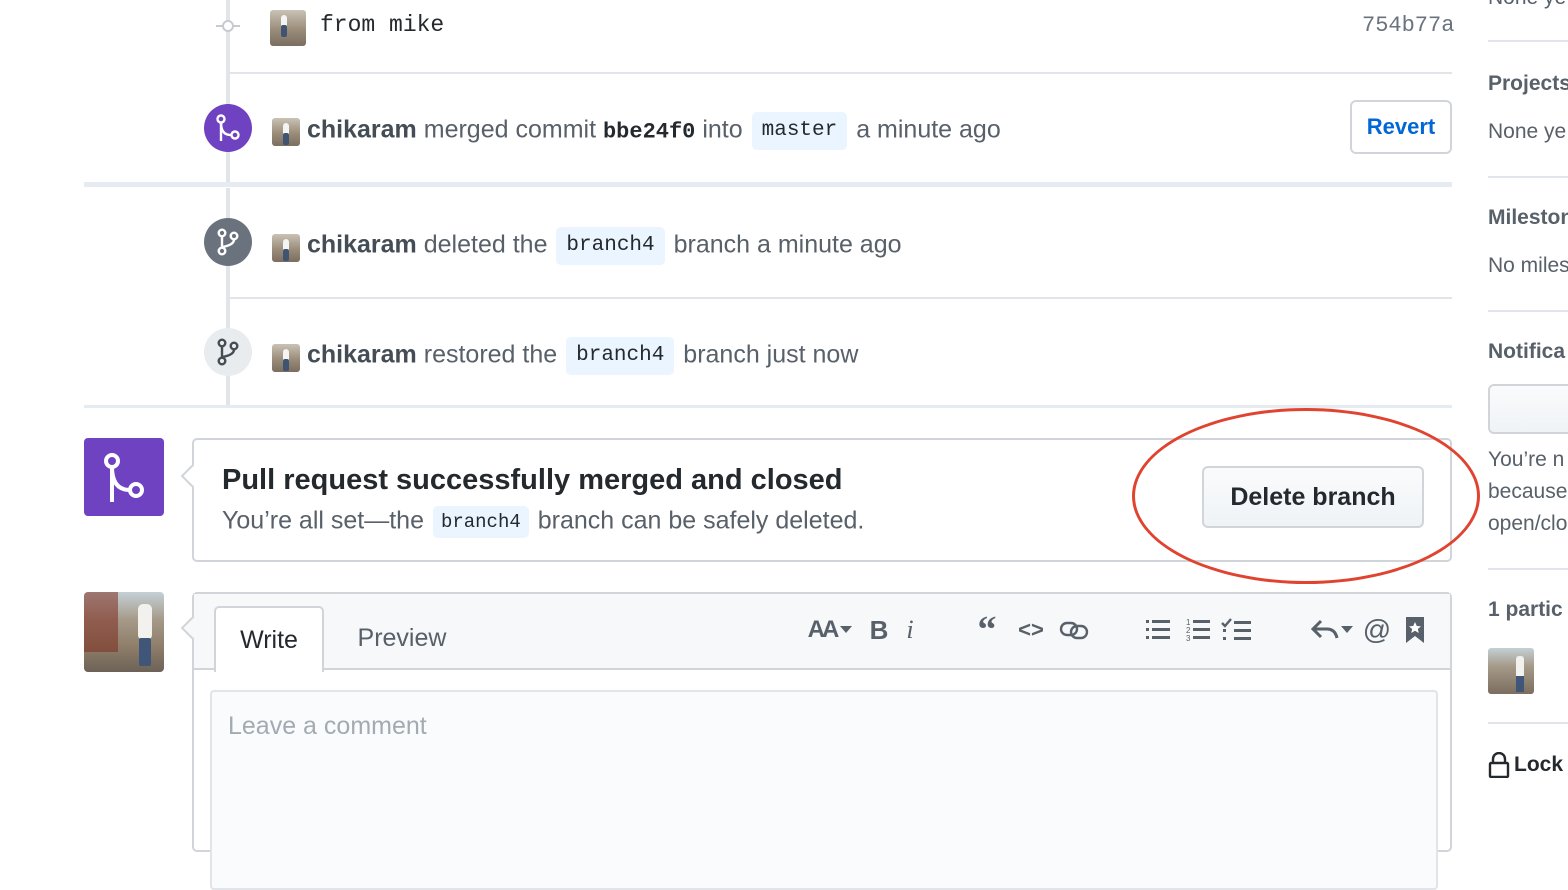  I want to click on link-icon, so click(1074, 630).